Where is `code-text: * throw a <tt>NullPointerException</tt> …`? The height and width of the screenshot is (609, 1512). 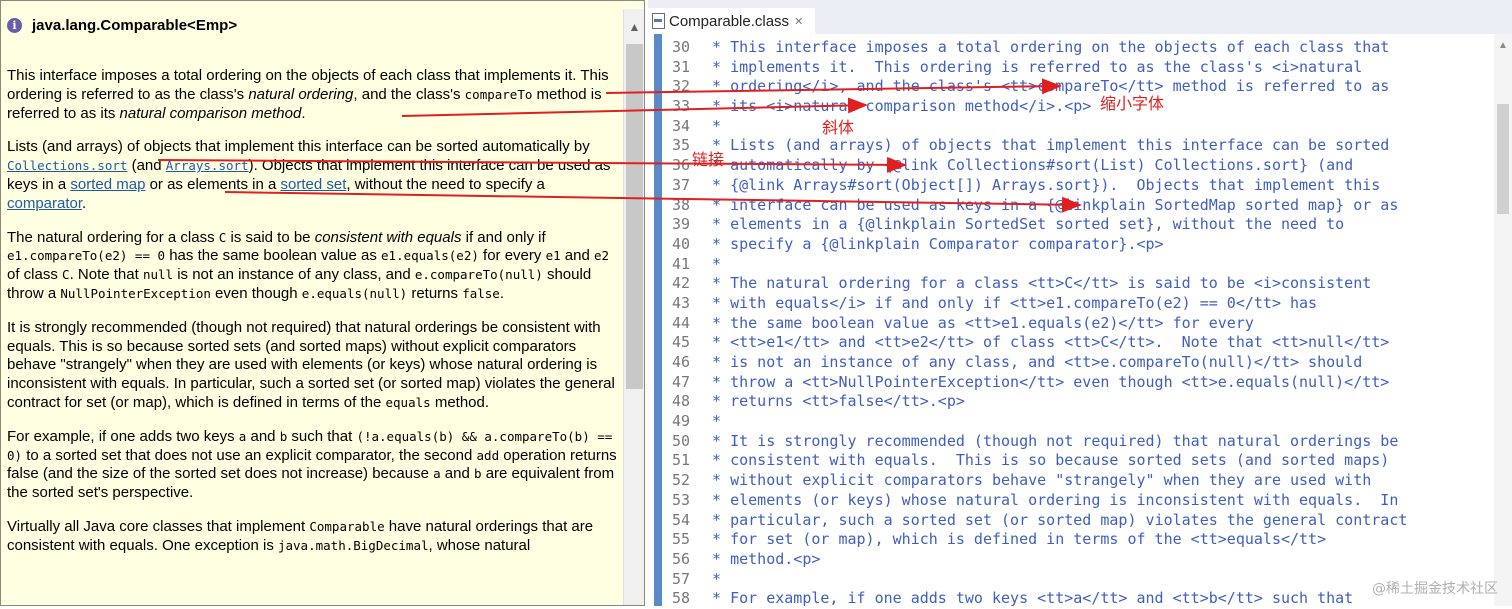 code-text: * throw a <tt>NullPointerException</tt> … is located at coordinates (1046, 383).